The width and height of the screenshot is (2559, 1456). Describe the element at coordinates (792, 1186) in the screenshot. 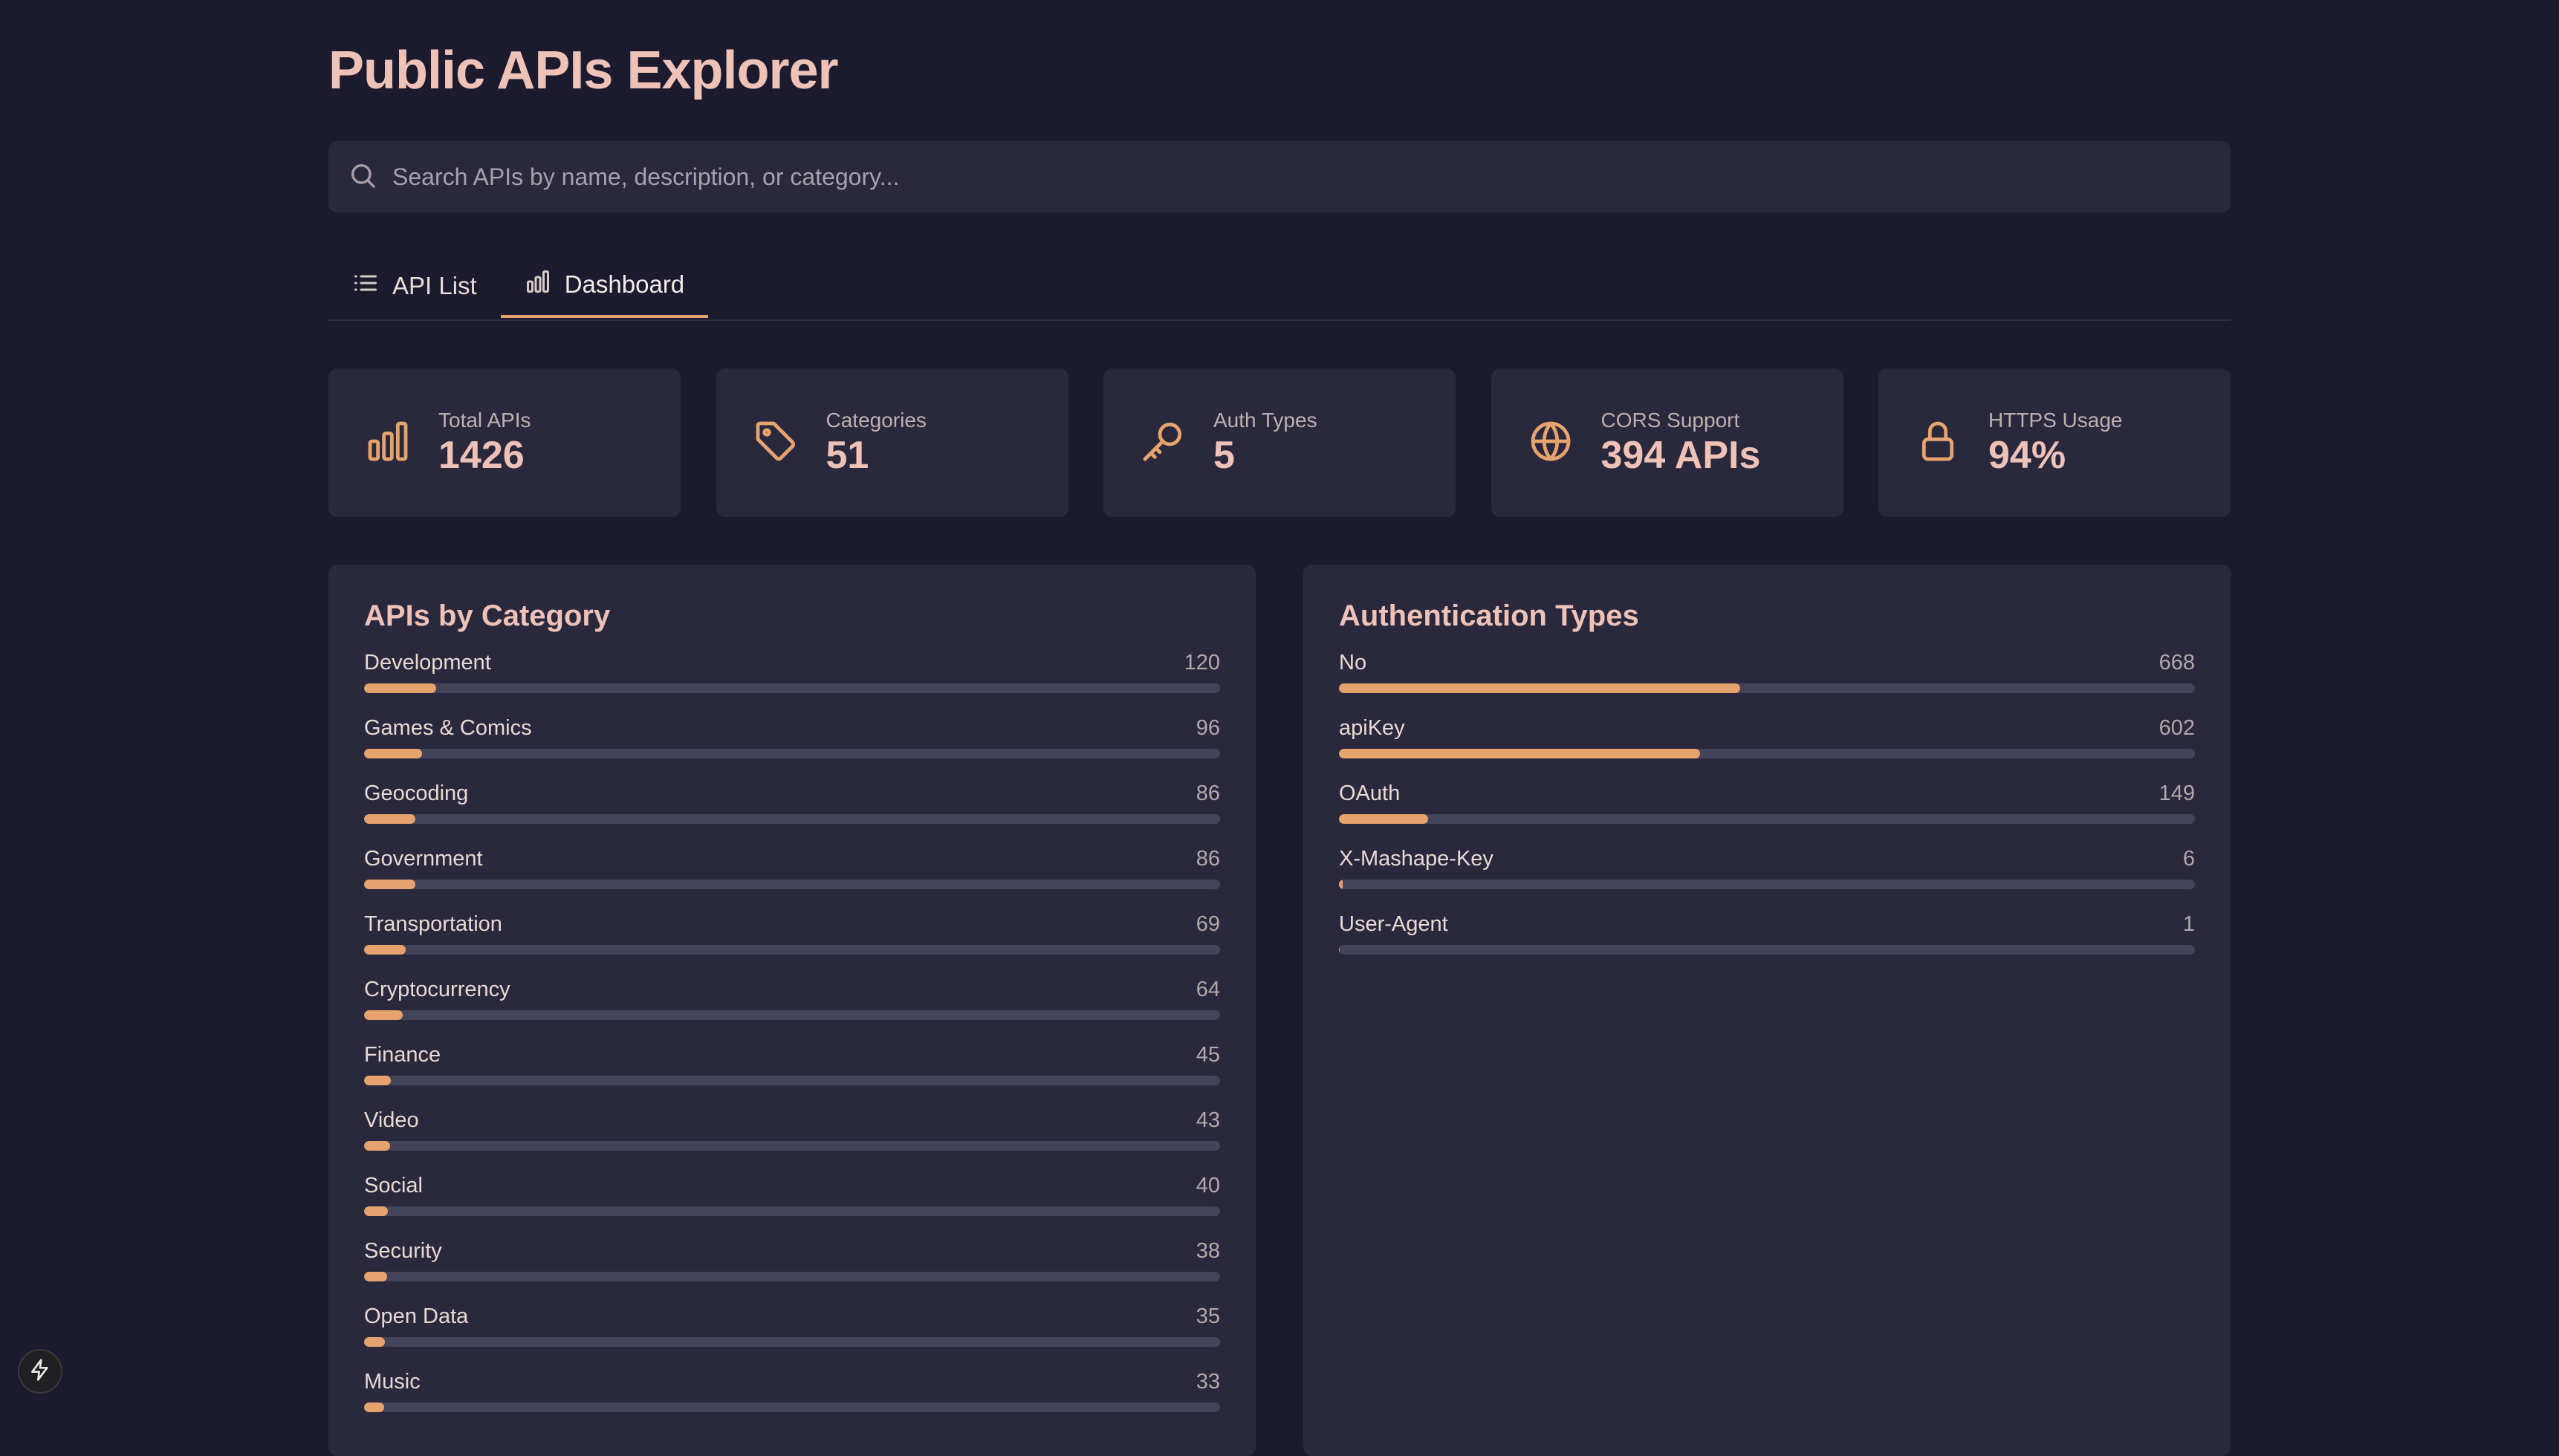

I see `category-row-header: Social 40` at that location.